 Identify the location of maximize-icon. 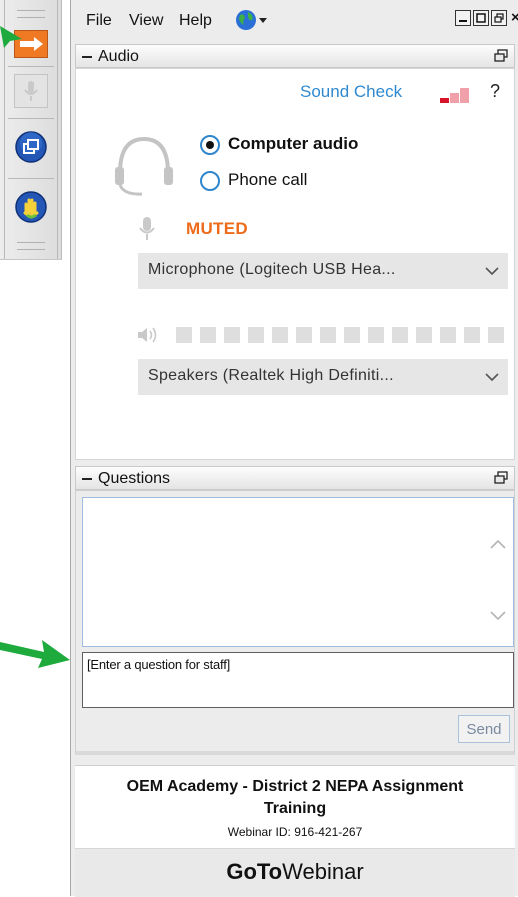
(481, 18).